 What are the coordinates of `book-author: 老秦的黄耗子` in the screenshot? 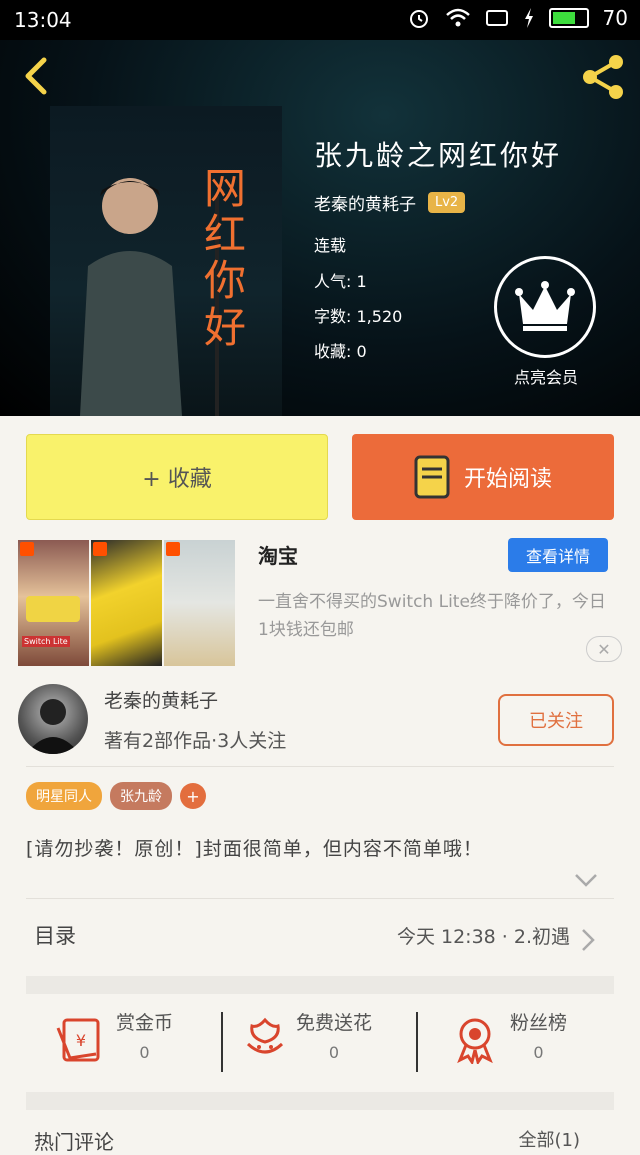 It's located at (365, 202).